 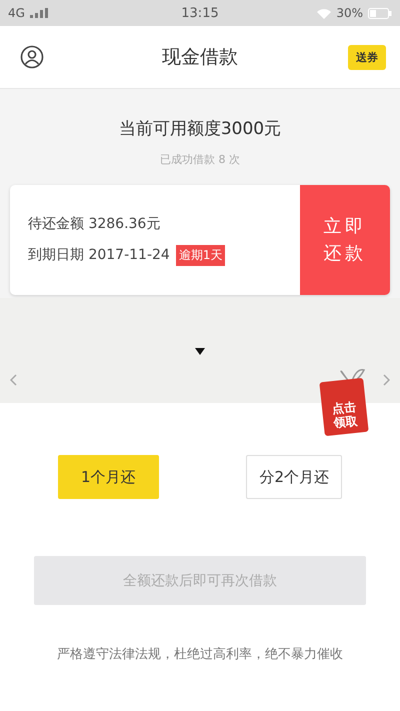 I want to click on wifi-icon, so click(x=324, y=13).